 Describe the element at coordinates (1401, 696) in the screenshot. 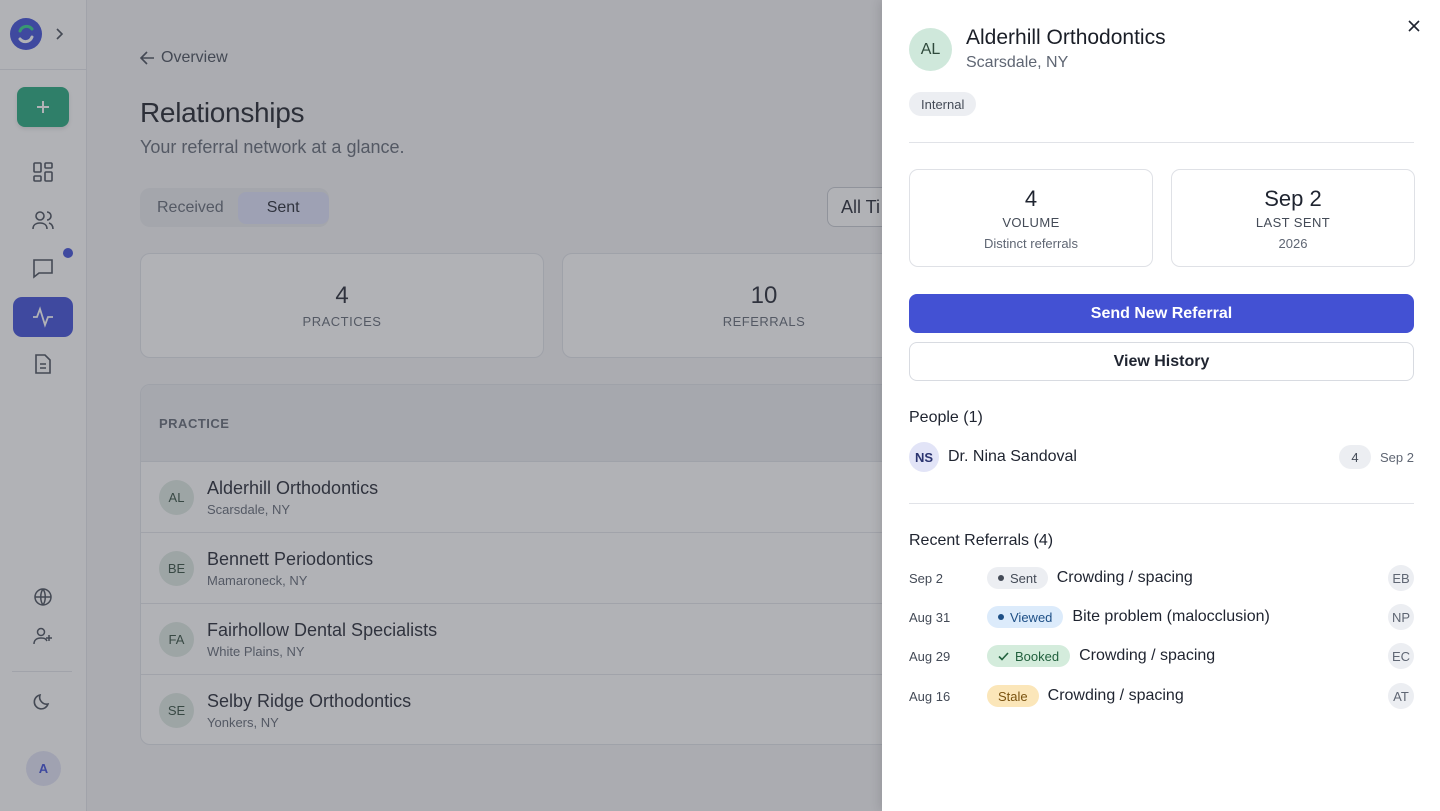

I see `referral-patient-avatar: AT` at that location.